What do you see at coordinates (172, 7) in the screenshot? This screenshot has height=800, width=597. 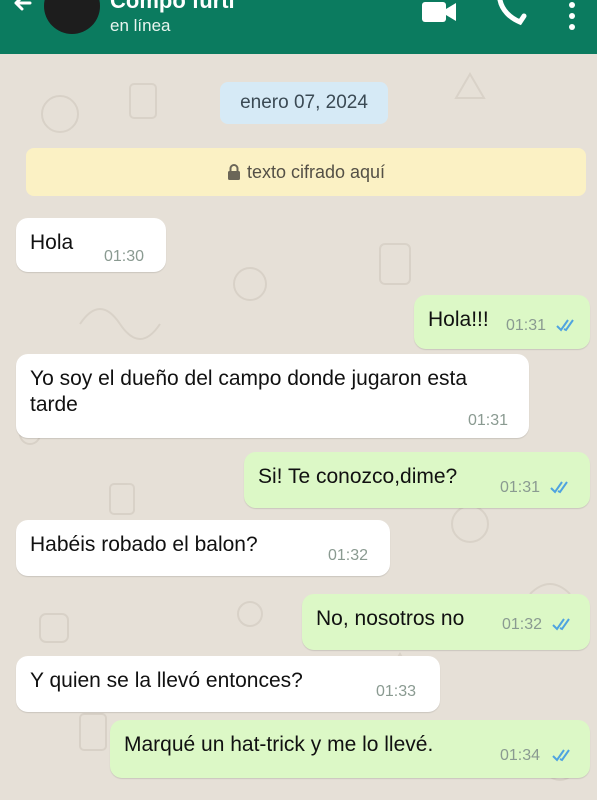 I see `contact-name: Compo fúrtl` at bounding box center [172, 7].